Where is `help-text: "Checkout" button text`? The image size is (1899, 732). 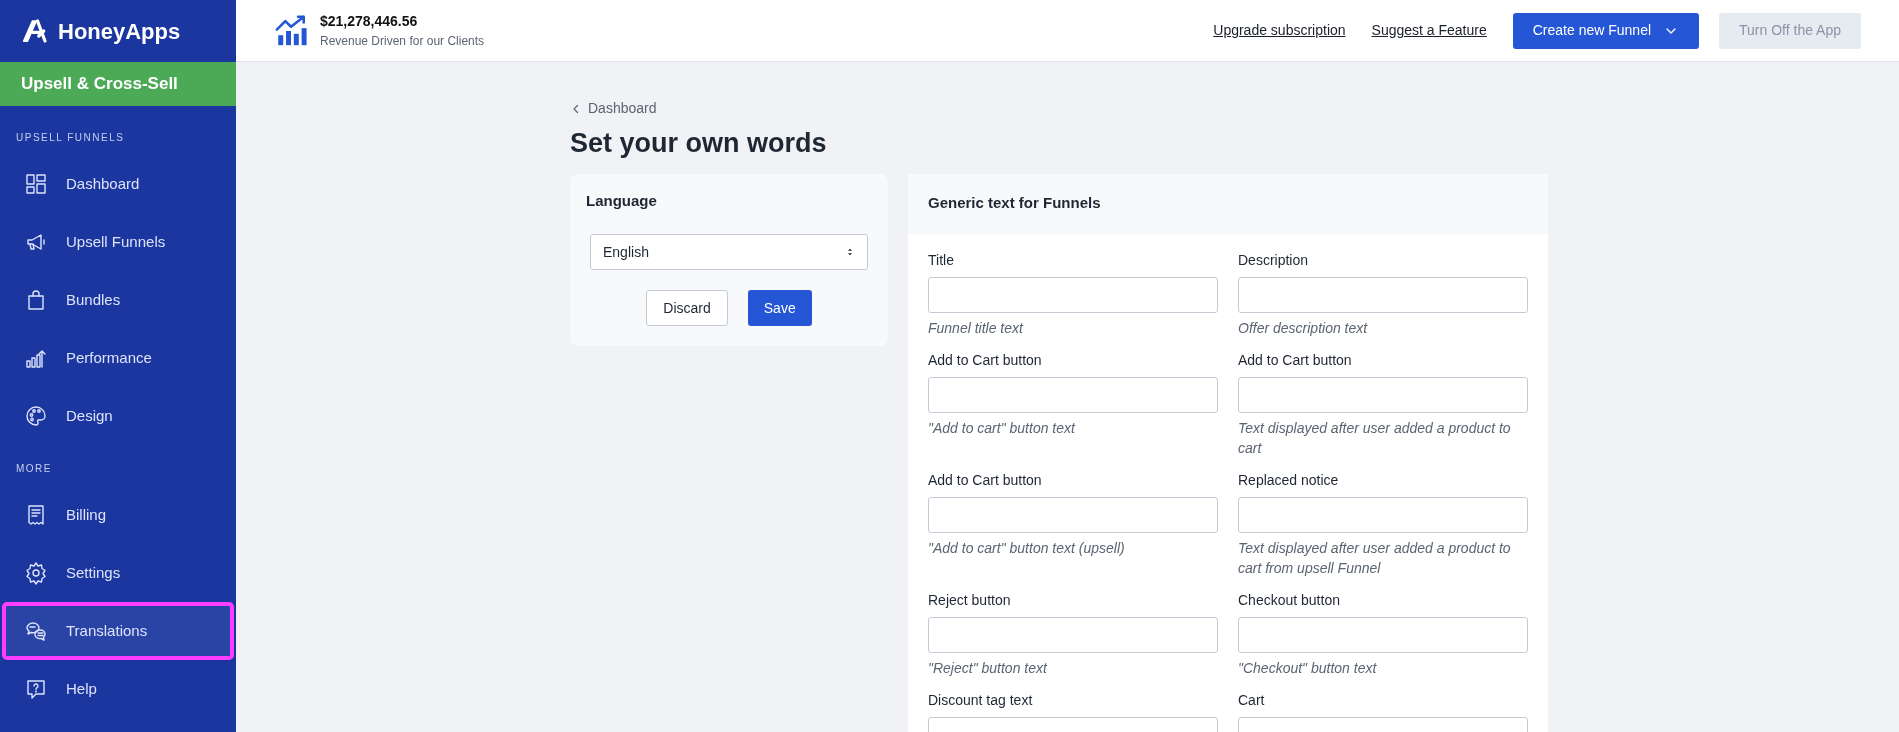
help-text: "Checkout" button text is located at coordinates (1308, 668).